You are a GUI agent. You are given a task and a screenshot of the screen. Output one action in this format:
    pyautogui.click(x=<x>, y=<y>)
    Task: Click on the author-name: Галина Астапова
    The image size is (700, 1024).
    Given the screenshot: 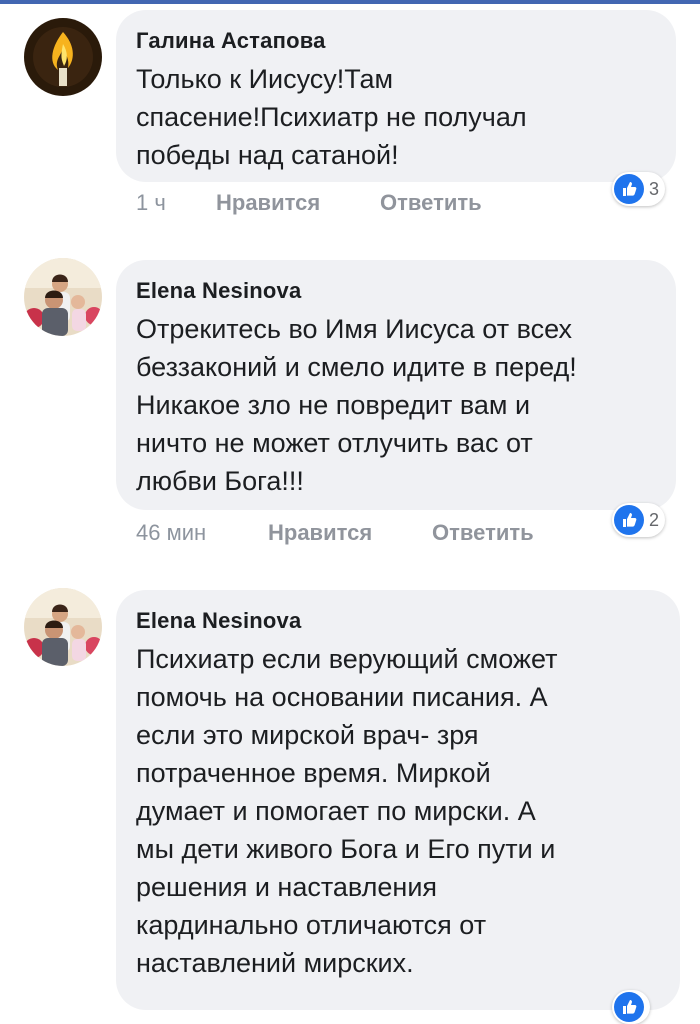 What is the action you would take?
    pyautogui.click(x=394, y=41)
    